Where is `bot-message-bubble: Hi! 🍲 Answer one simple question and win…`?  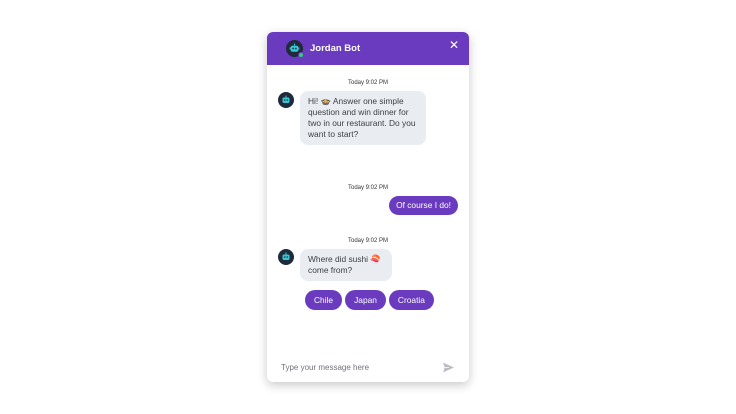 bot-message-bubble: Hi! 🍲 Answer one simple question and win… is located at coordinates (363, 118).